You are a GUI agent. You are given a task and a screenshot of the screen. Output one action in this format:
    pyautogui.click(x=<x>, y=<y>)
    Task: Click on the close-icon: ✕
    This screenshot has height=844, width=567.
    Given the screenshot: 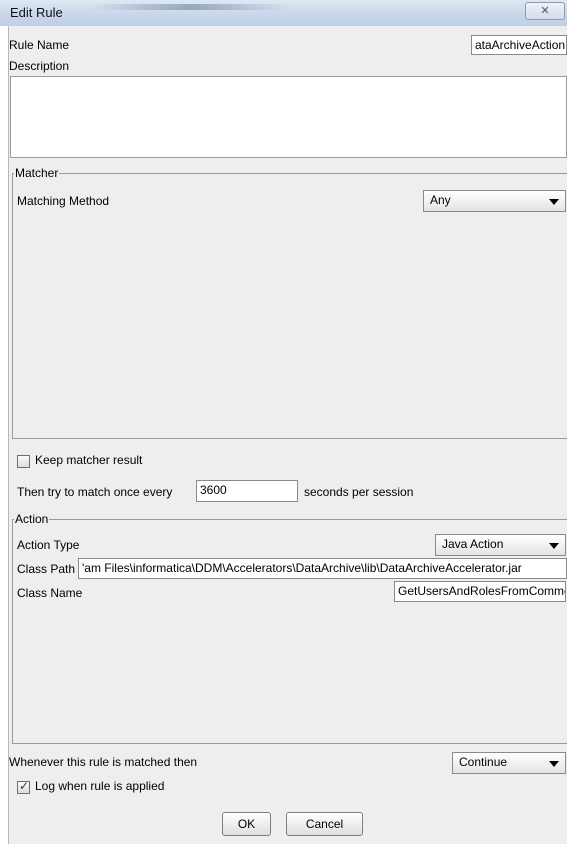 What is the action you would take?
    pyautogui.click(x=545, y=11)
    